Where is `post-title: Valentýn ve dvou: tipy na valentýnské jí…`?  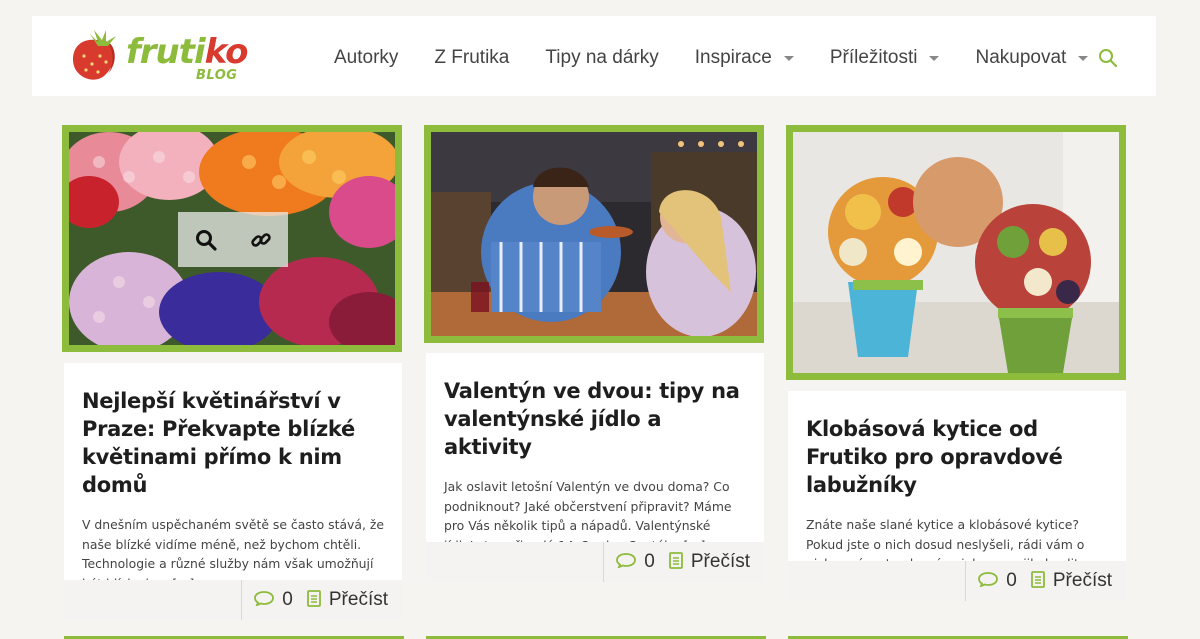
post-title: Valentýn ve dvou: tipy na valentýnské jí… is located at coordinates (595, 419).